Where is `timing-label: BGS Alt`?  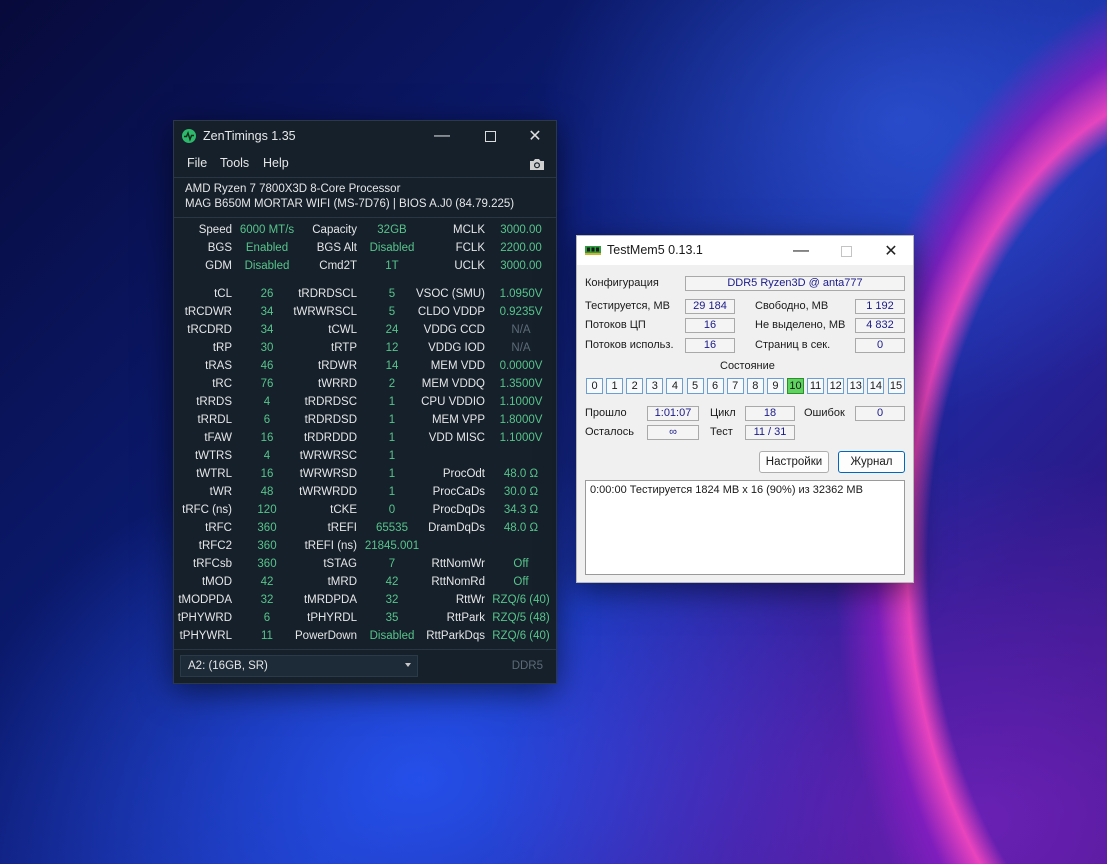 timing-label: BGS Alt is located at coordinates (336, 248).